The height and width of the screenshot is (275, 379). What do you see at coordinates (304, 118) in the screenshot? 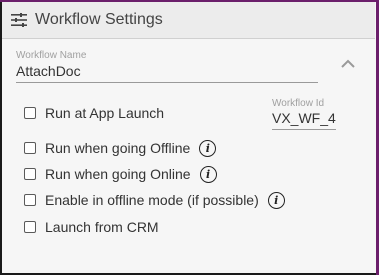
I see `workflow-id-field: VX_WF_4` at bounding box center [304, 118].